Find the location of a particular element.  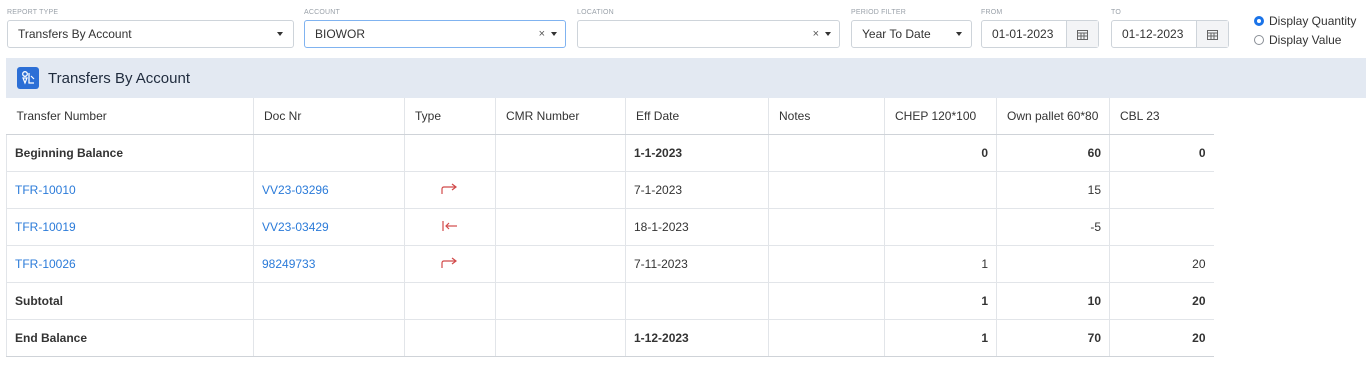

radio-unselected-icon is located at coordinates (1259, 40).